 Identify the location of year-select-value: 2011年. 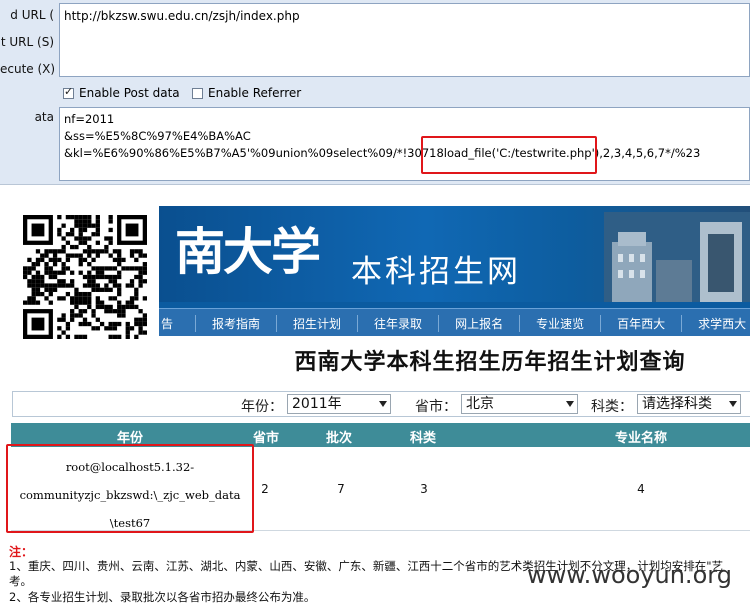
(317, 404).